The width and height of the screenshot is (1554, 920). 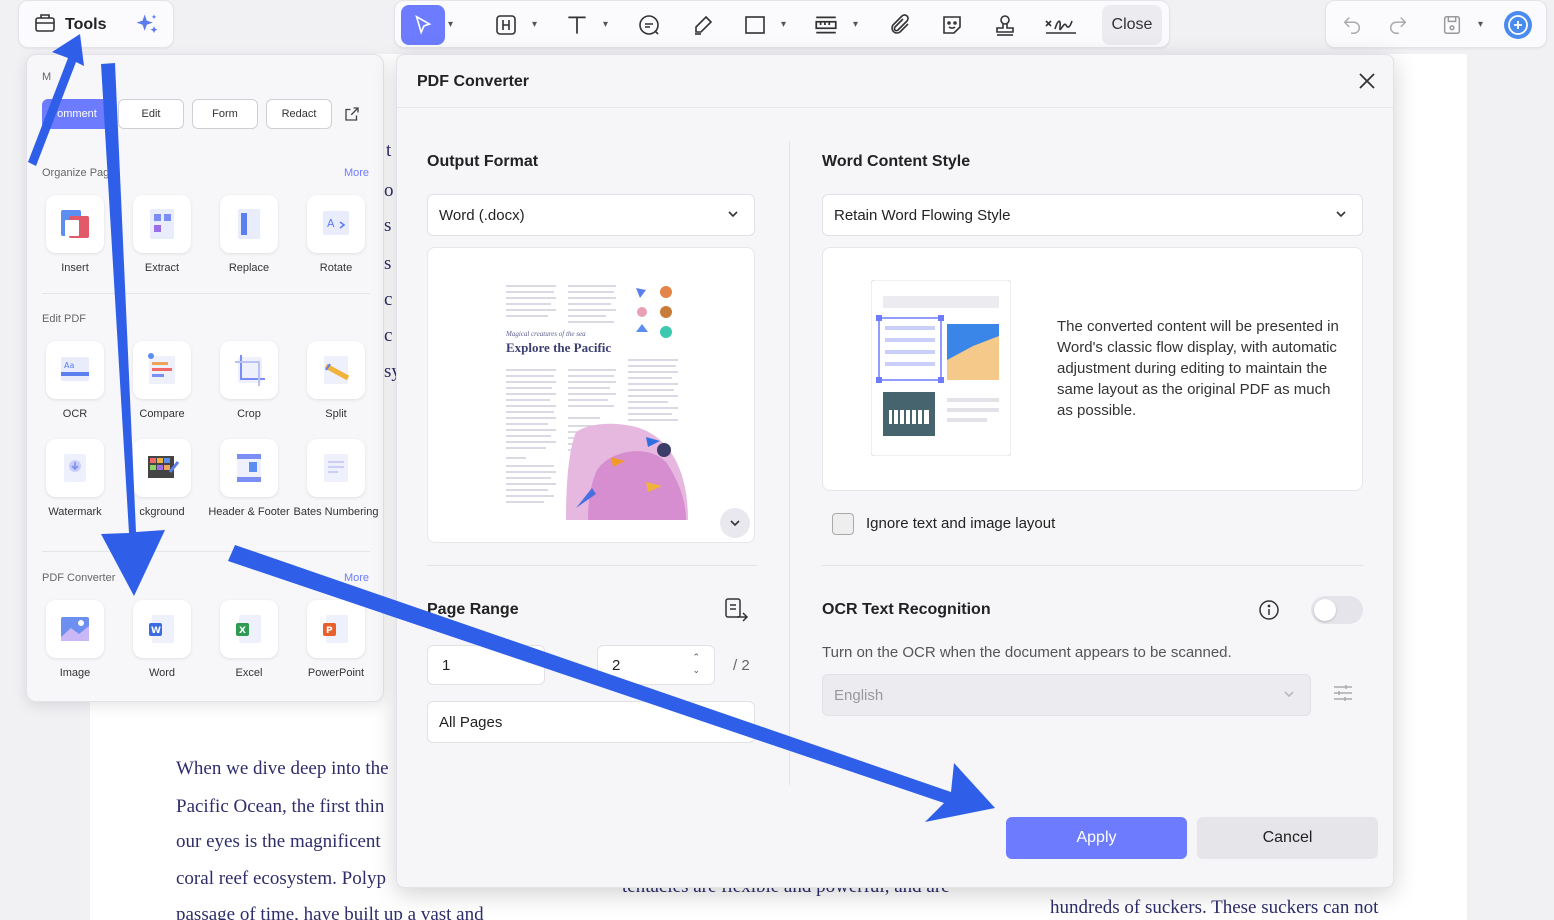 What do you see at coordinates (352, 116) in the screenshot?
I see `external-link-icon` at bounding box center [352, 116].